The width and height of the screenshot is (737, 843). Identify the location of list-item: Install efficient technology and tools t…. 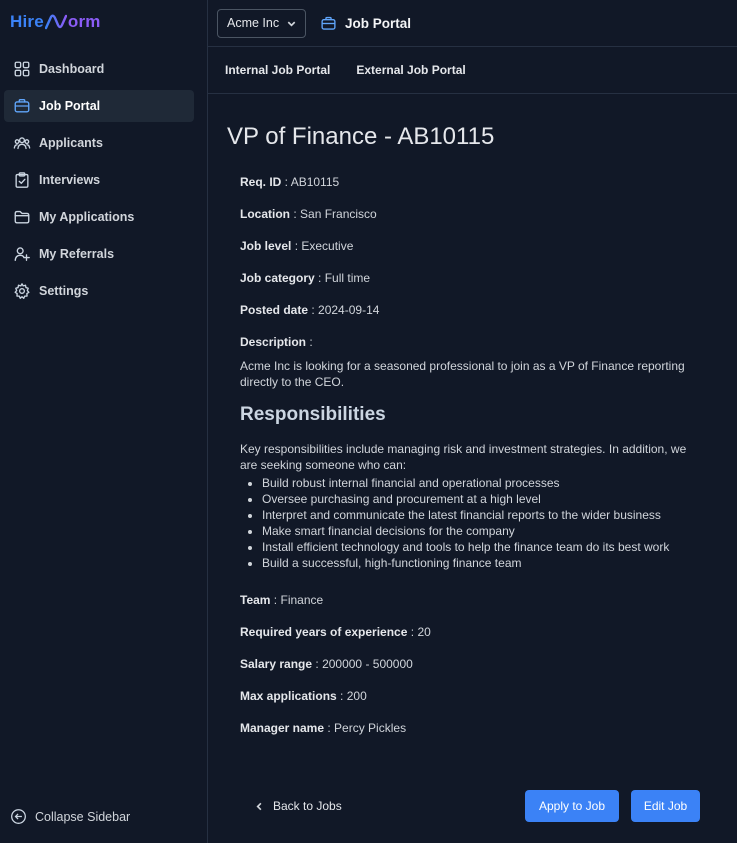
(485, 547).